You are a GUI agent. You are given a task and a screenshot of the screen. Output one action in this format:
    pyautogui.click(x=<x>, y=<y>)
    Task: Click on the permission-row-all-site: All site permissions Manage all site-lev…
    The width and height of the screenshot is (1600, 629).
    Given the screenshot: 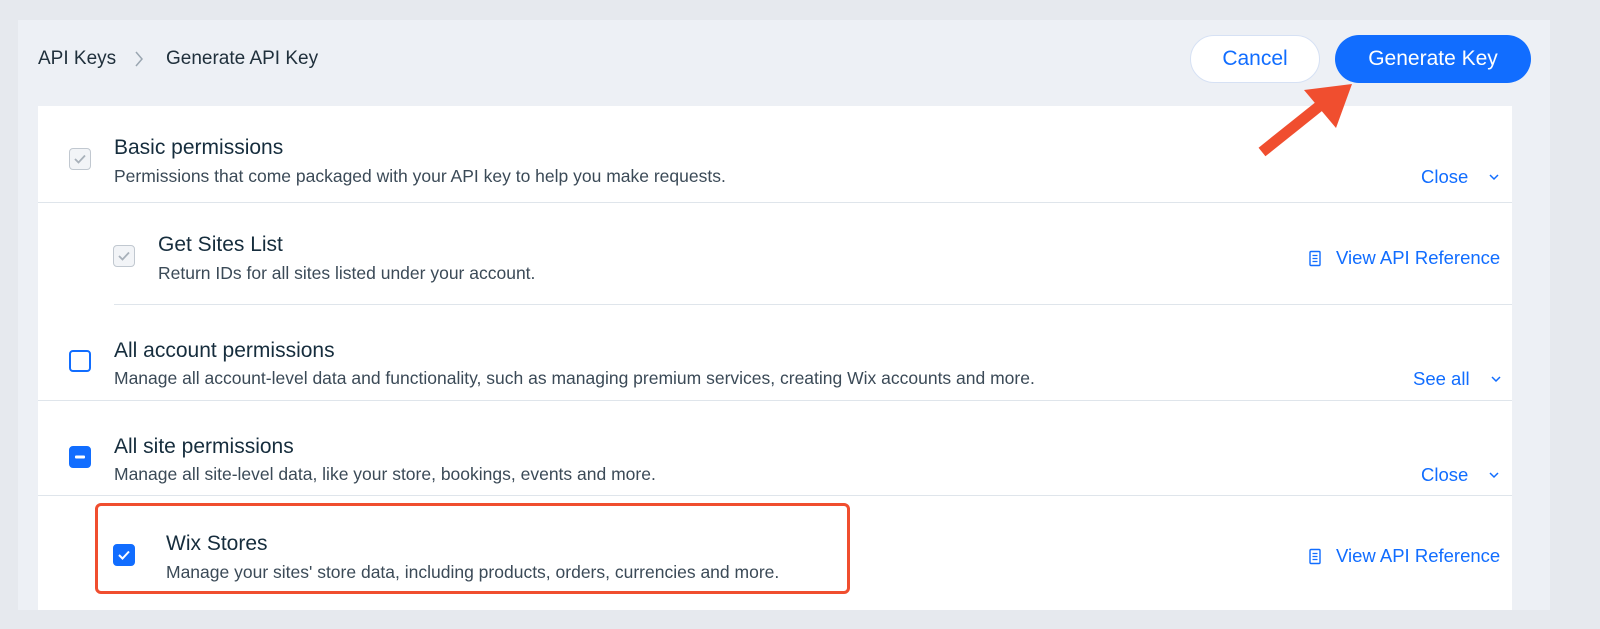 What is the action you would take?
    pyautogui.click(x=775, y=448)
    